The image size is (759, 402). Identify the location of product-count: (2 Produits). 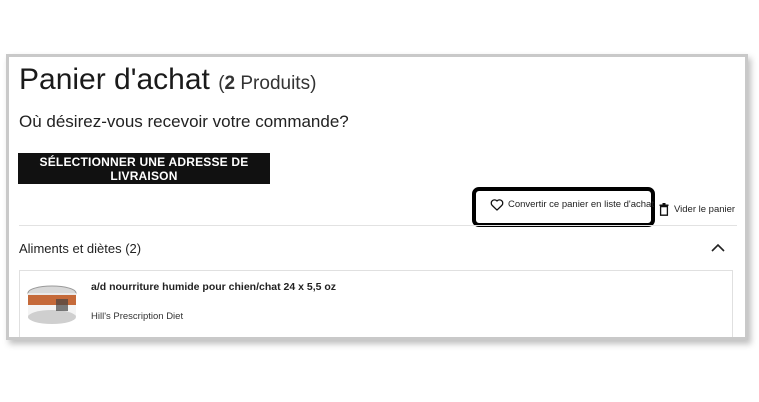
(267, 83).